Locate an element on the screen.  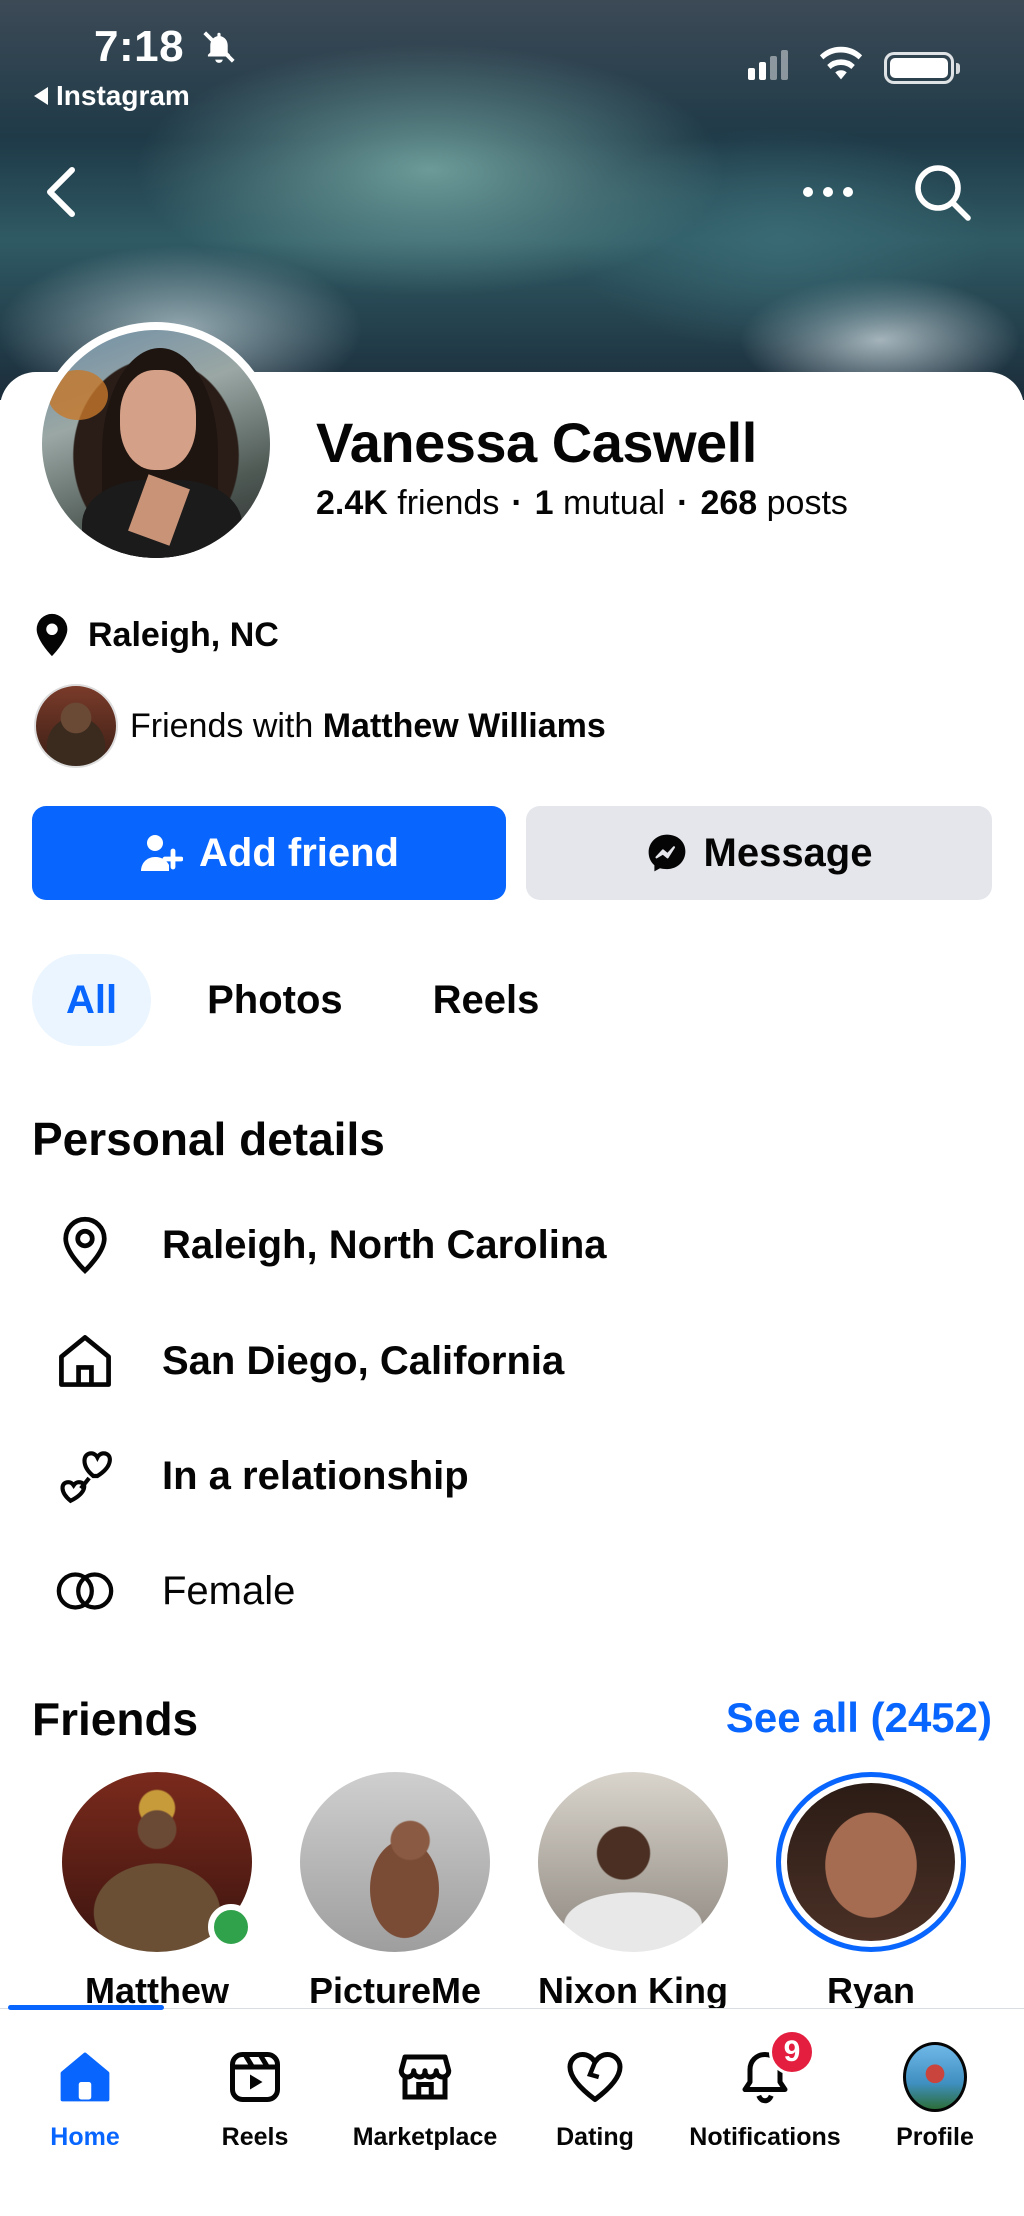
nav-label: Dating is located at coordinates (595, 2137).